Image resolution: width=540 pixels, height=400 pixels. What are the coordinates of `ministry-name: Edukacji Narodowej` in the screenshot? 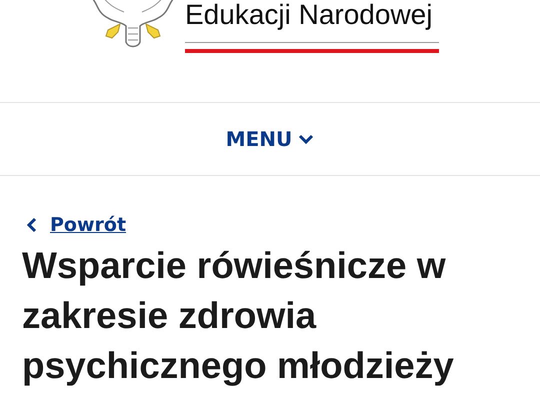 It's located at (309, 15).